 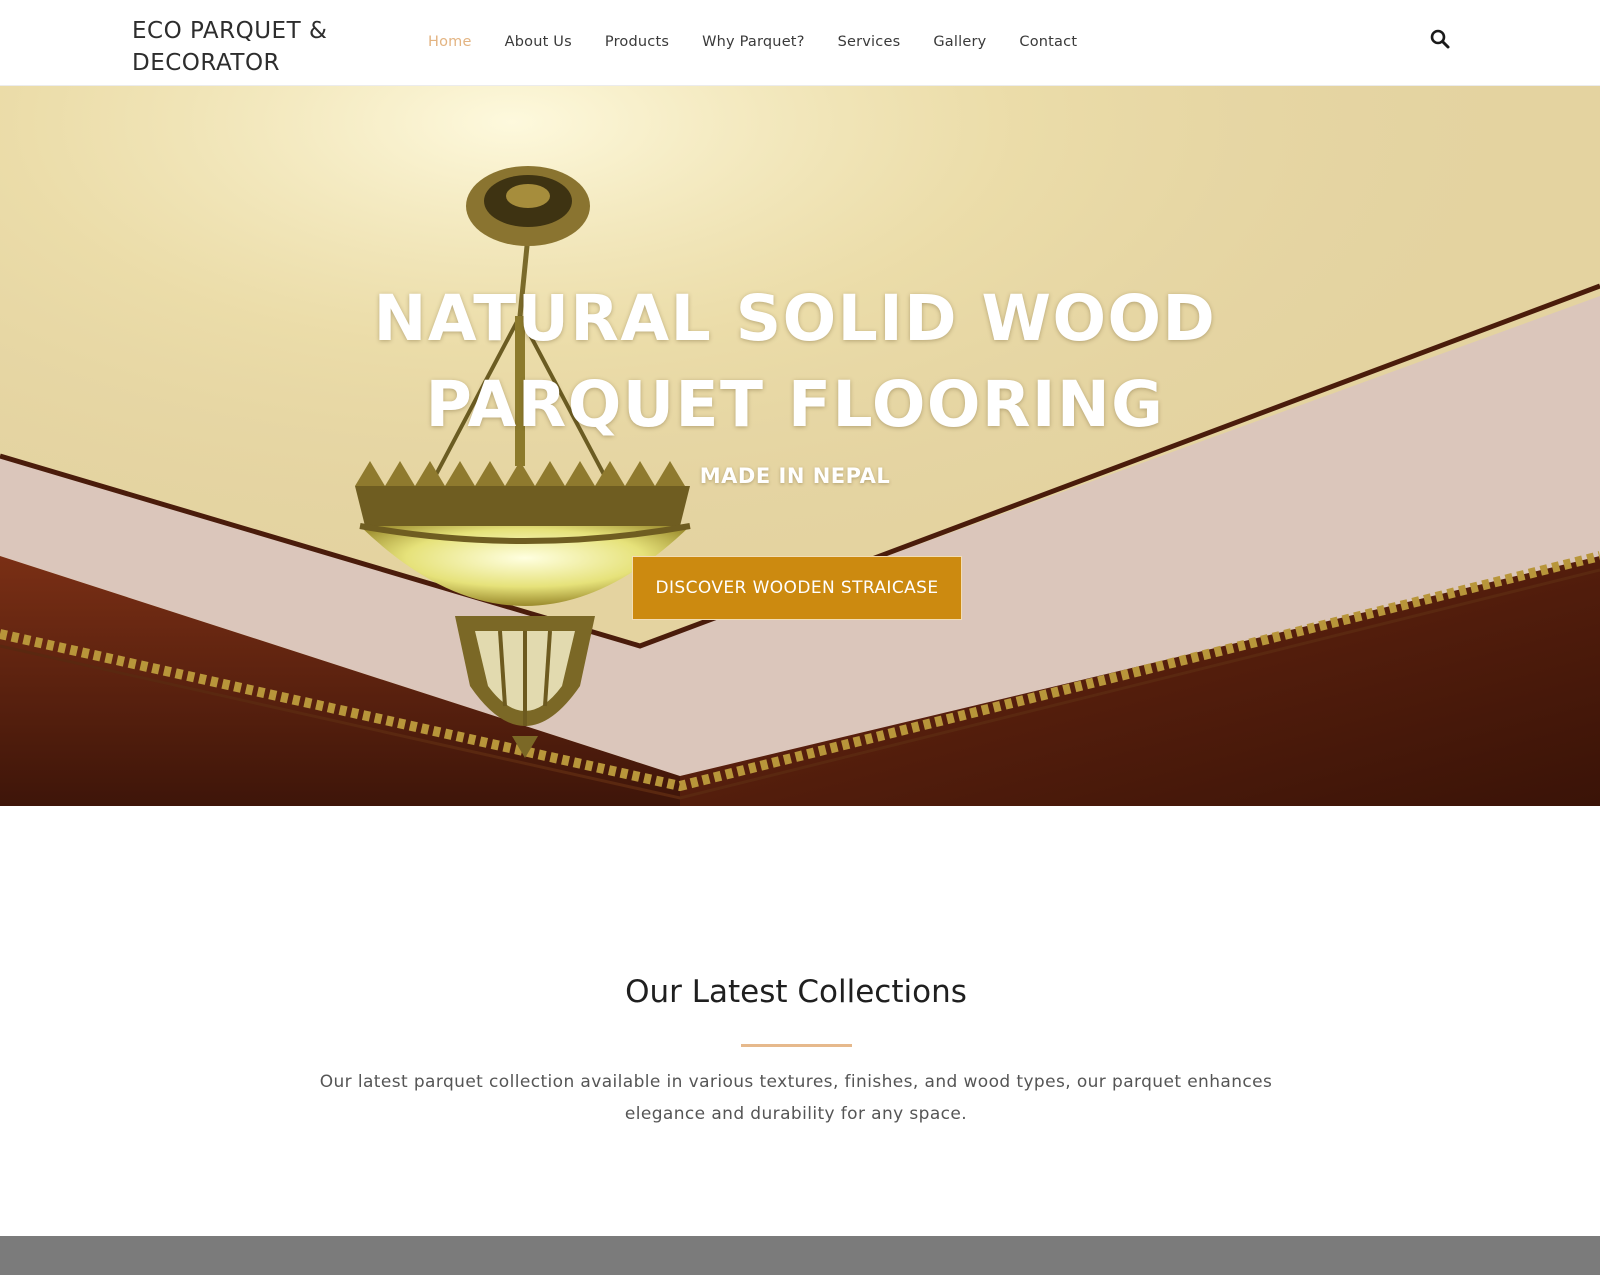 What do you see at coordinates (959, 42) in the screenshot?
I see `nav-item-gallery: Gallery` at bounding box center [959, 42].